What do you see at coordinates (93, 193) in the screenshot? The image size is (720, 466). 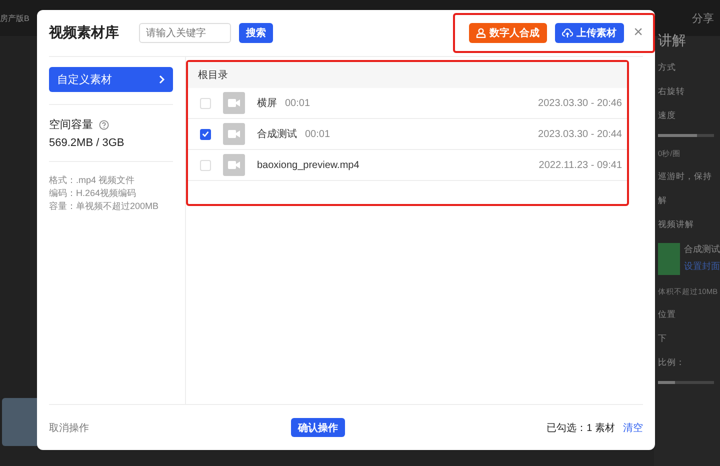 I see `format-note: 编码：H.264视频编码` at bounding box center [93, 193].